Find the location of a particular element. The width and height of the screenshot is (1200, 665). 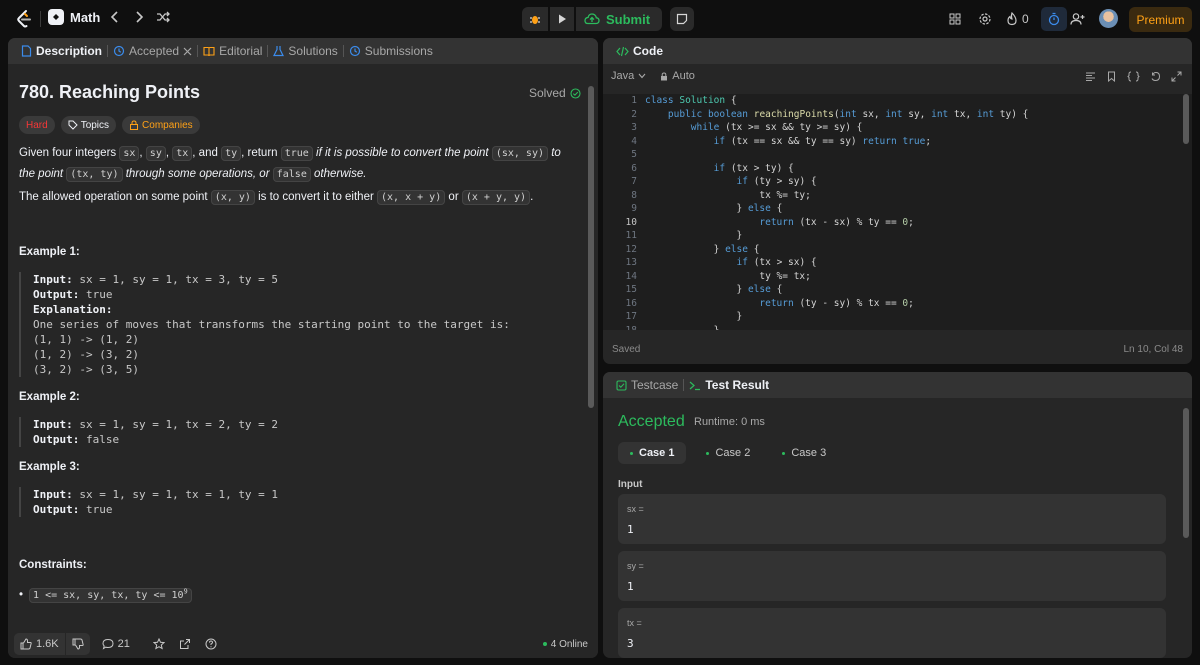

tab-test-result-label: Test Result is located at coordinates (737, 385).